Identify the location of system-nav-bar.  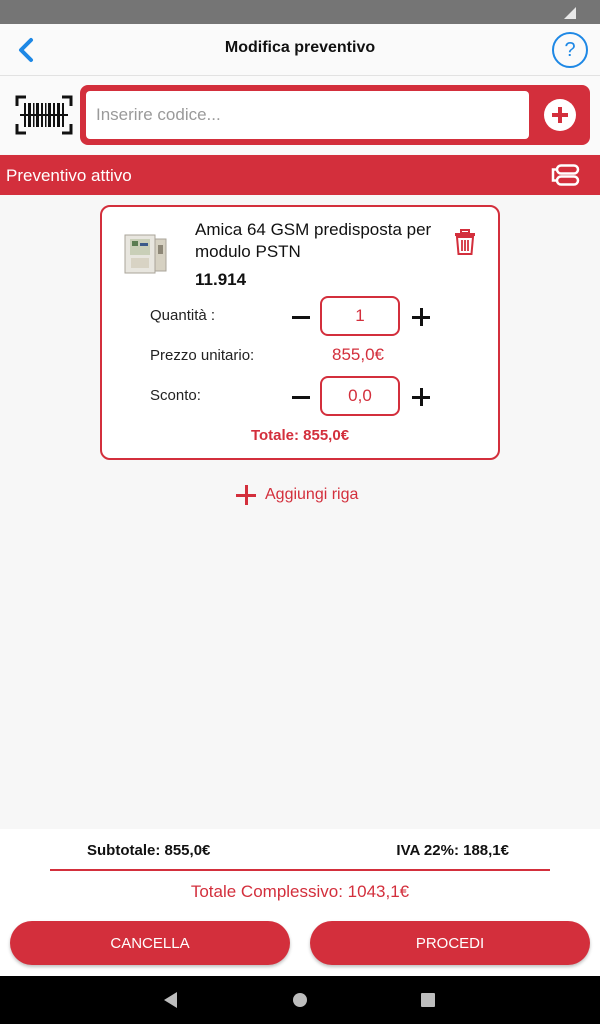
(300, 1000).